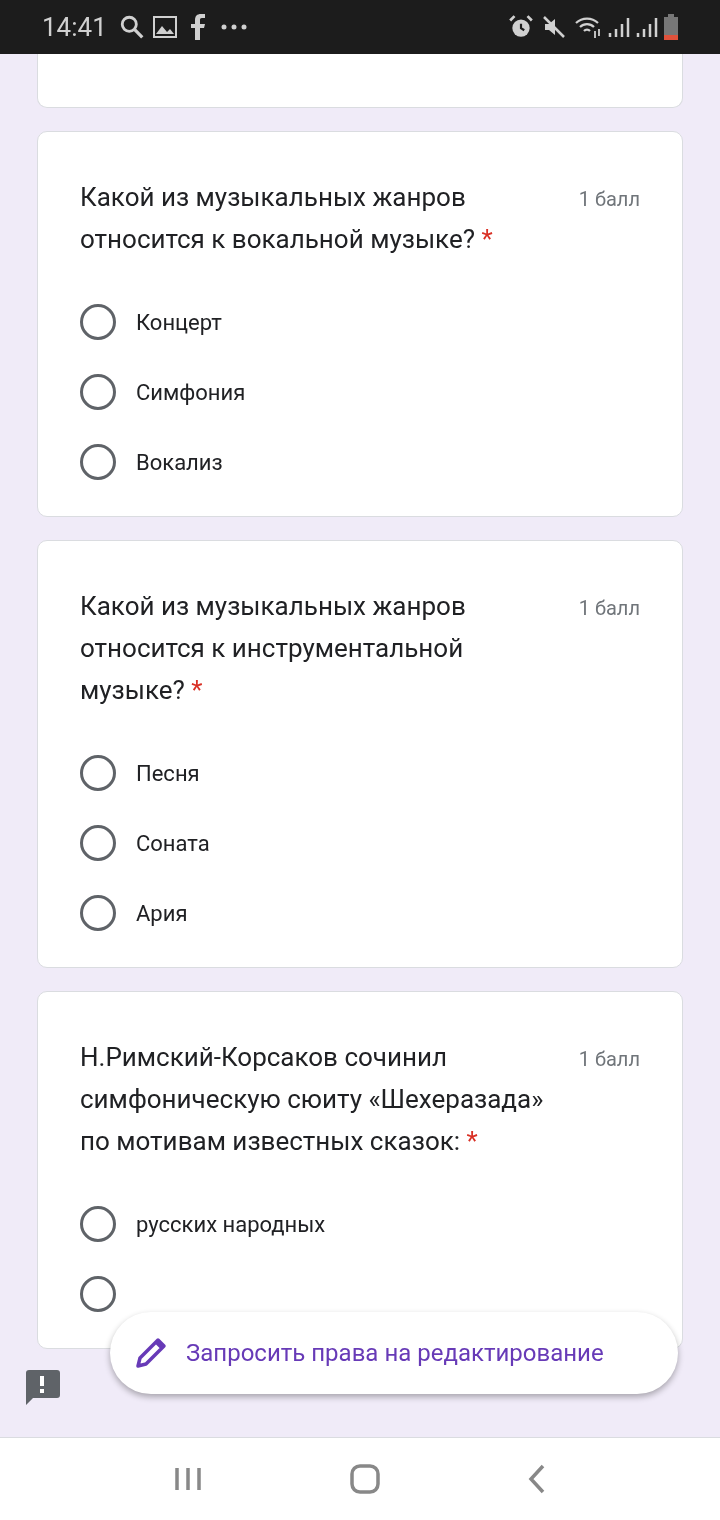  Describe the element at coordinates (312, 1099) in the screenshot. I see `question-title: Н.Римский-Корсаков сочинил симфоническую сюиту «Шехеразада» по мотивам известных сказок: *` at that location.